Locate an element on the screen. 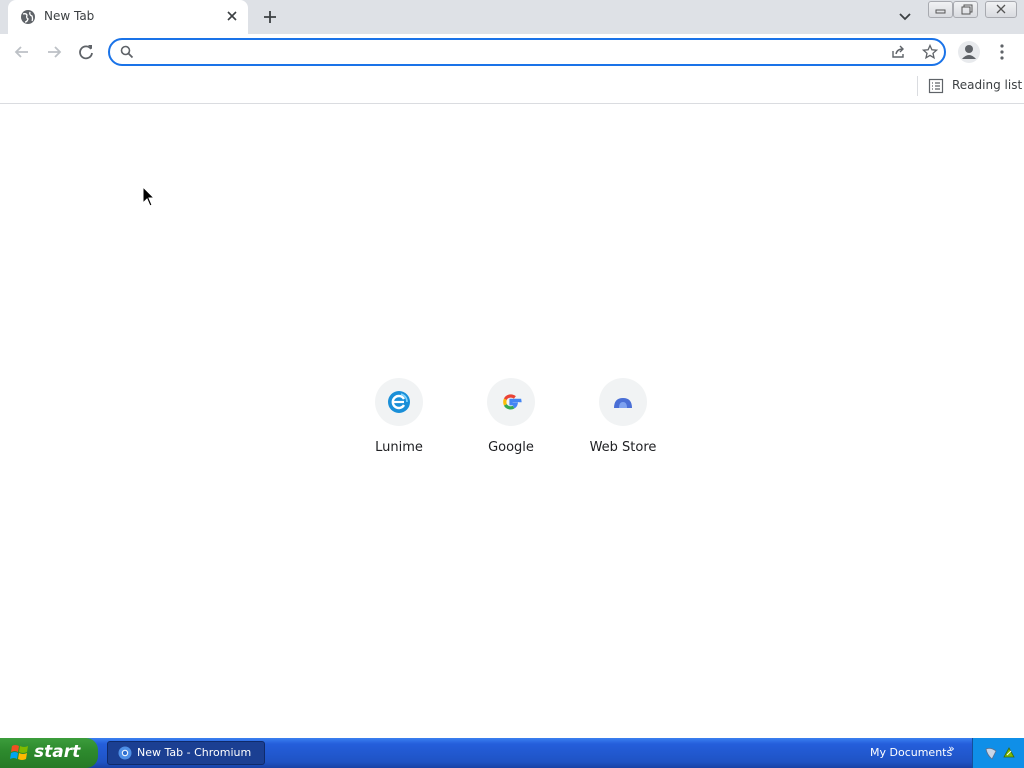 The height and width of the screenshot is (768, 1024). globe-icon is located at coordinates (28, 17).